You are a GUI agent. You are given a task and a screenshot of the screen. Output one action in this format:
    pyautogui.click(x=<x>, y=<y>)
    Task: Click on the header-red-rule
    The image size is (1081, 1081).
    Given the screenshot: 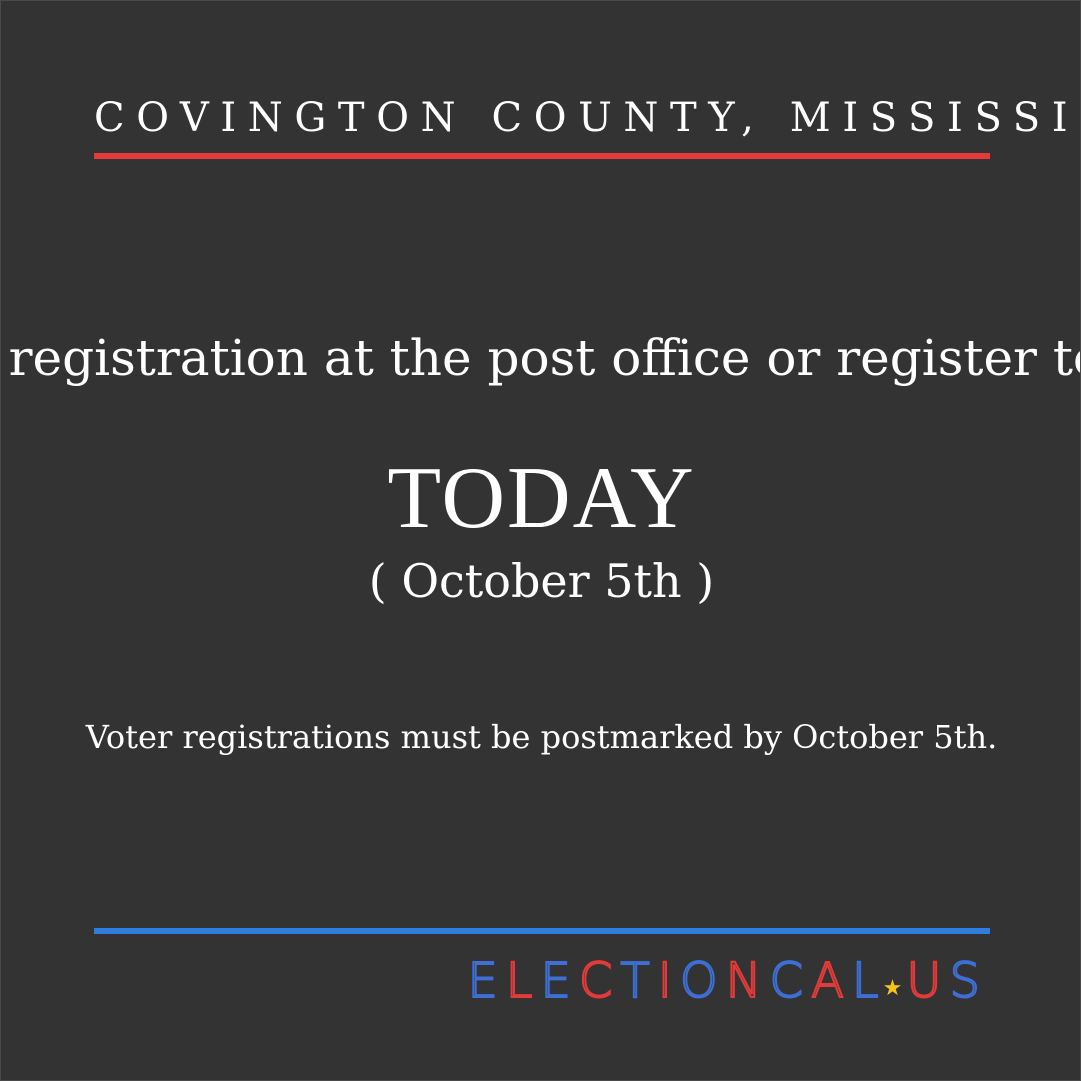 What is the action you would take?
    pyautogui.click(x=542, y=156)
    